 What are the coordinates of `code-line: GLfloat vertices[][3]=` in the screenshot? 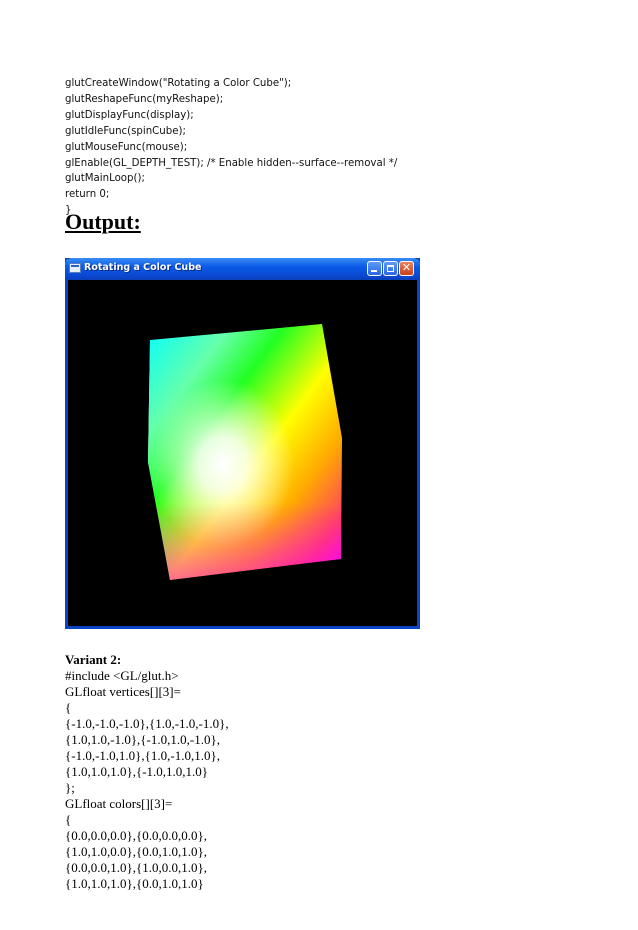 It's located at (123, 691).